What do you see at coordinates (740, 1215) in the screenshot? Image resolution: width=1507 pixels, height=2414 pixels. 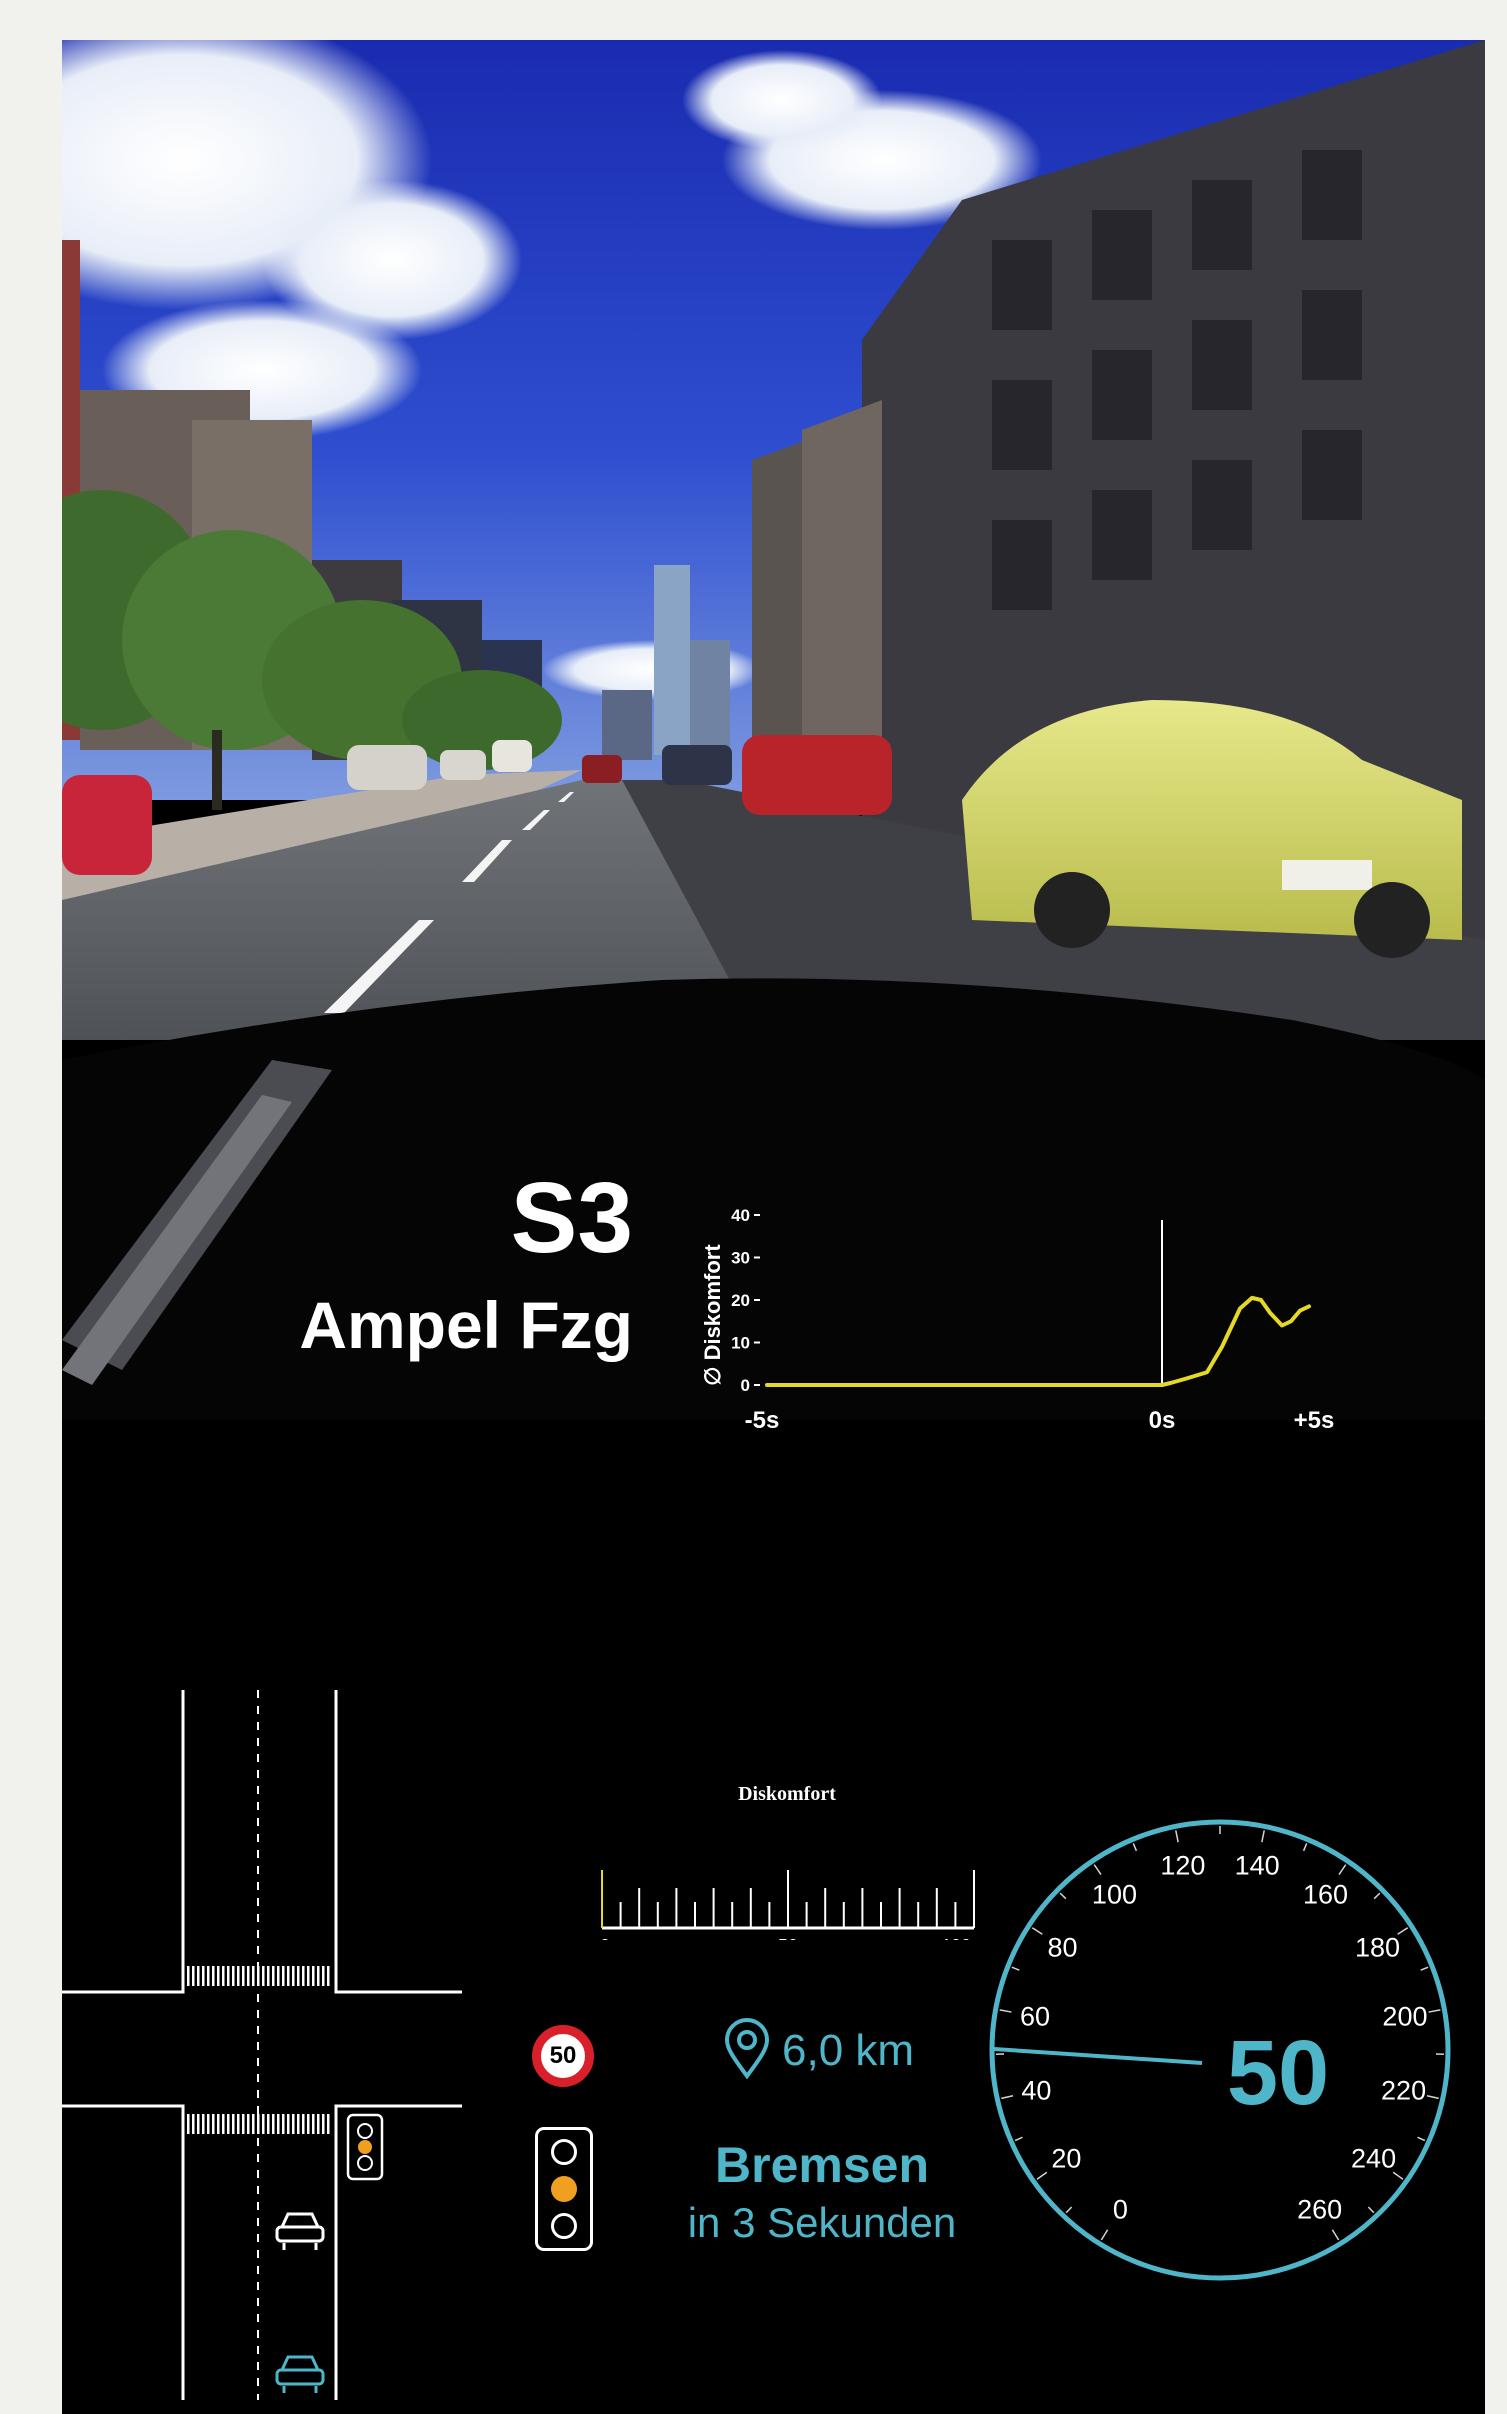 I see `chart-y-tick-label: 40` at bounding box center [740, 1215].